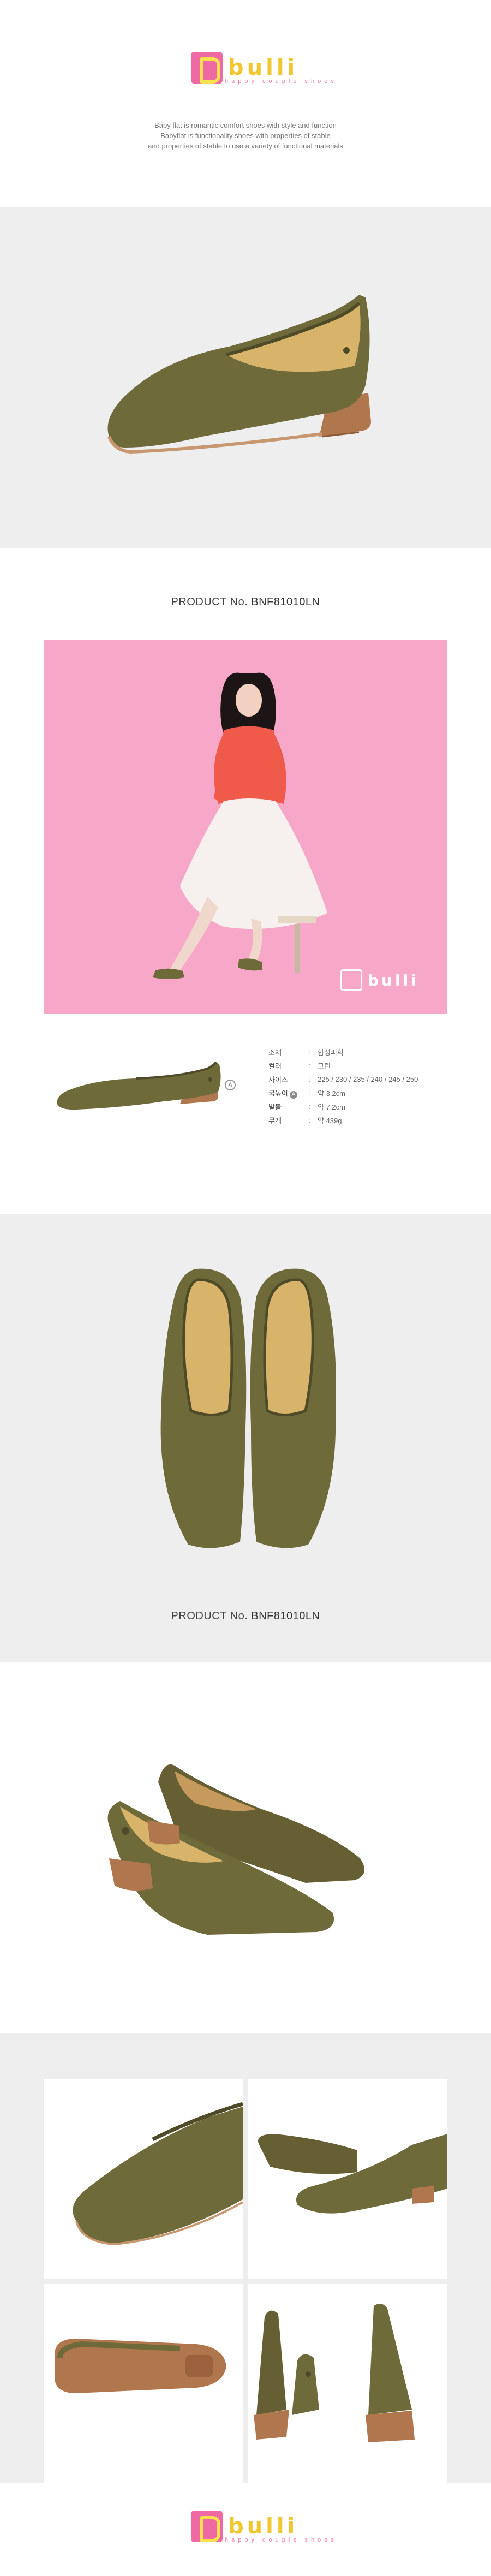 The height and width of the screenshot is (2576, 491). Describe the element at coordinates (358, 1052) in the screenshot. I see `spec-row-material: 소재 : 합성피혁` at that location.